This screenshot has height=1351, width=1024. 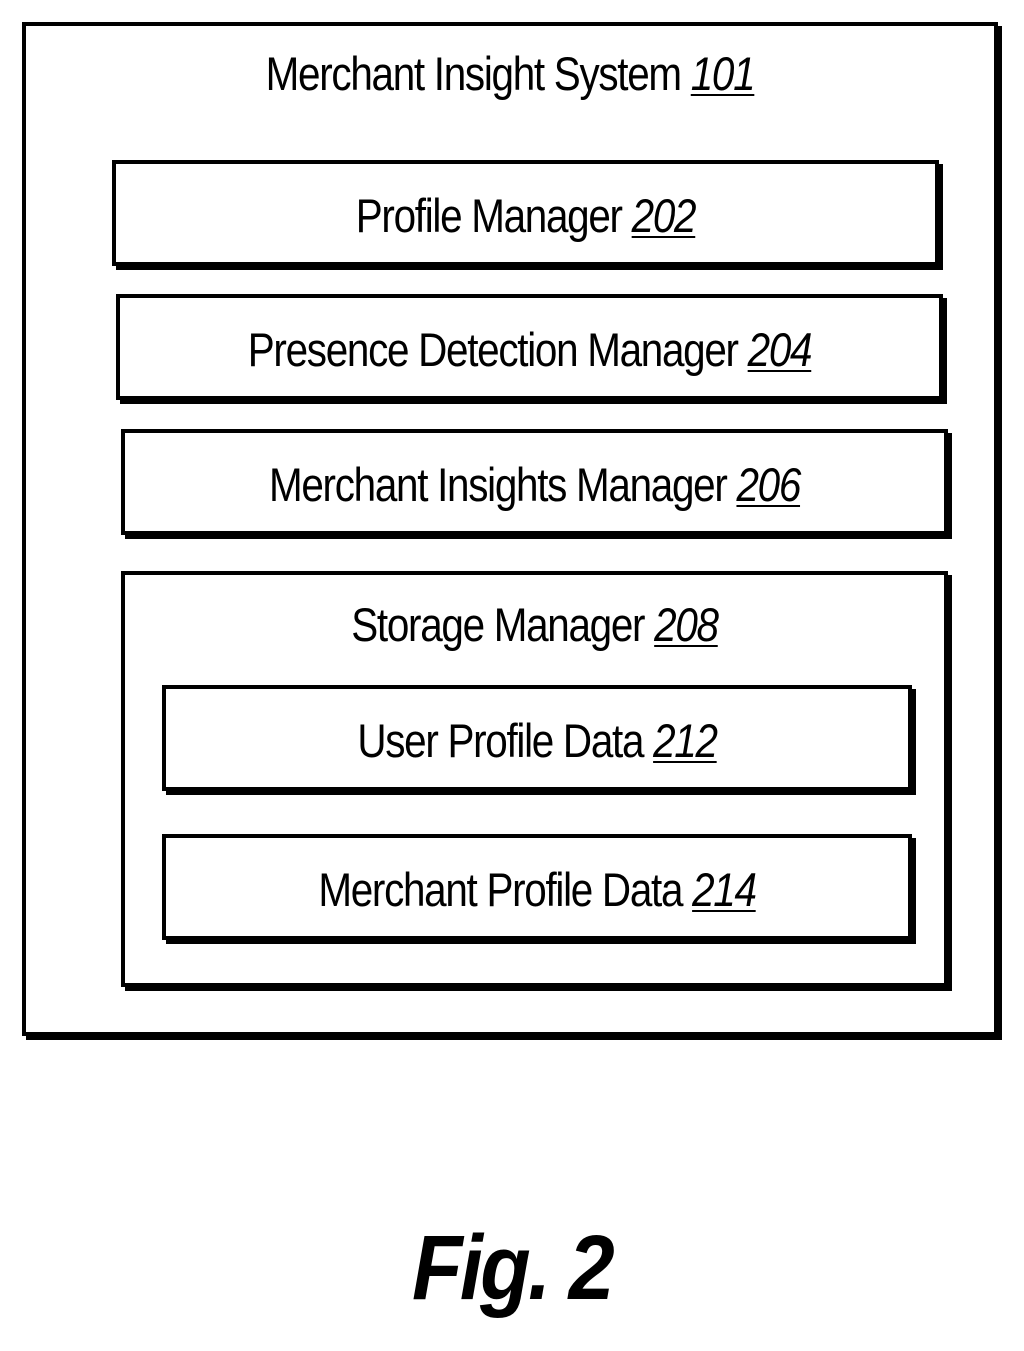 What do you see at coordinates (685, 740) in the screenshot?
I see `user-profile-data-ref: 212` at bounding box center [685, 740].